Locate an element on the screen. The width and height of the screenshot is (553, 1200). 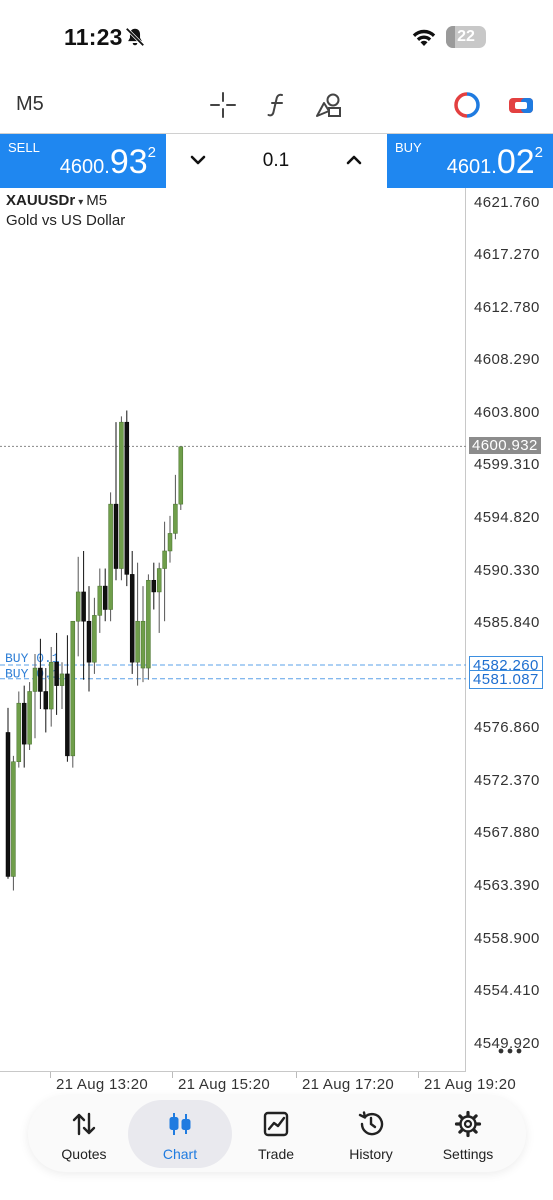
lot-selector: 0.1 is located at coordinates (276, 161).